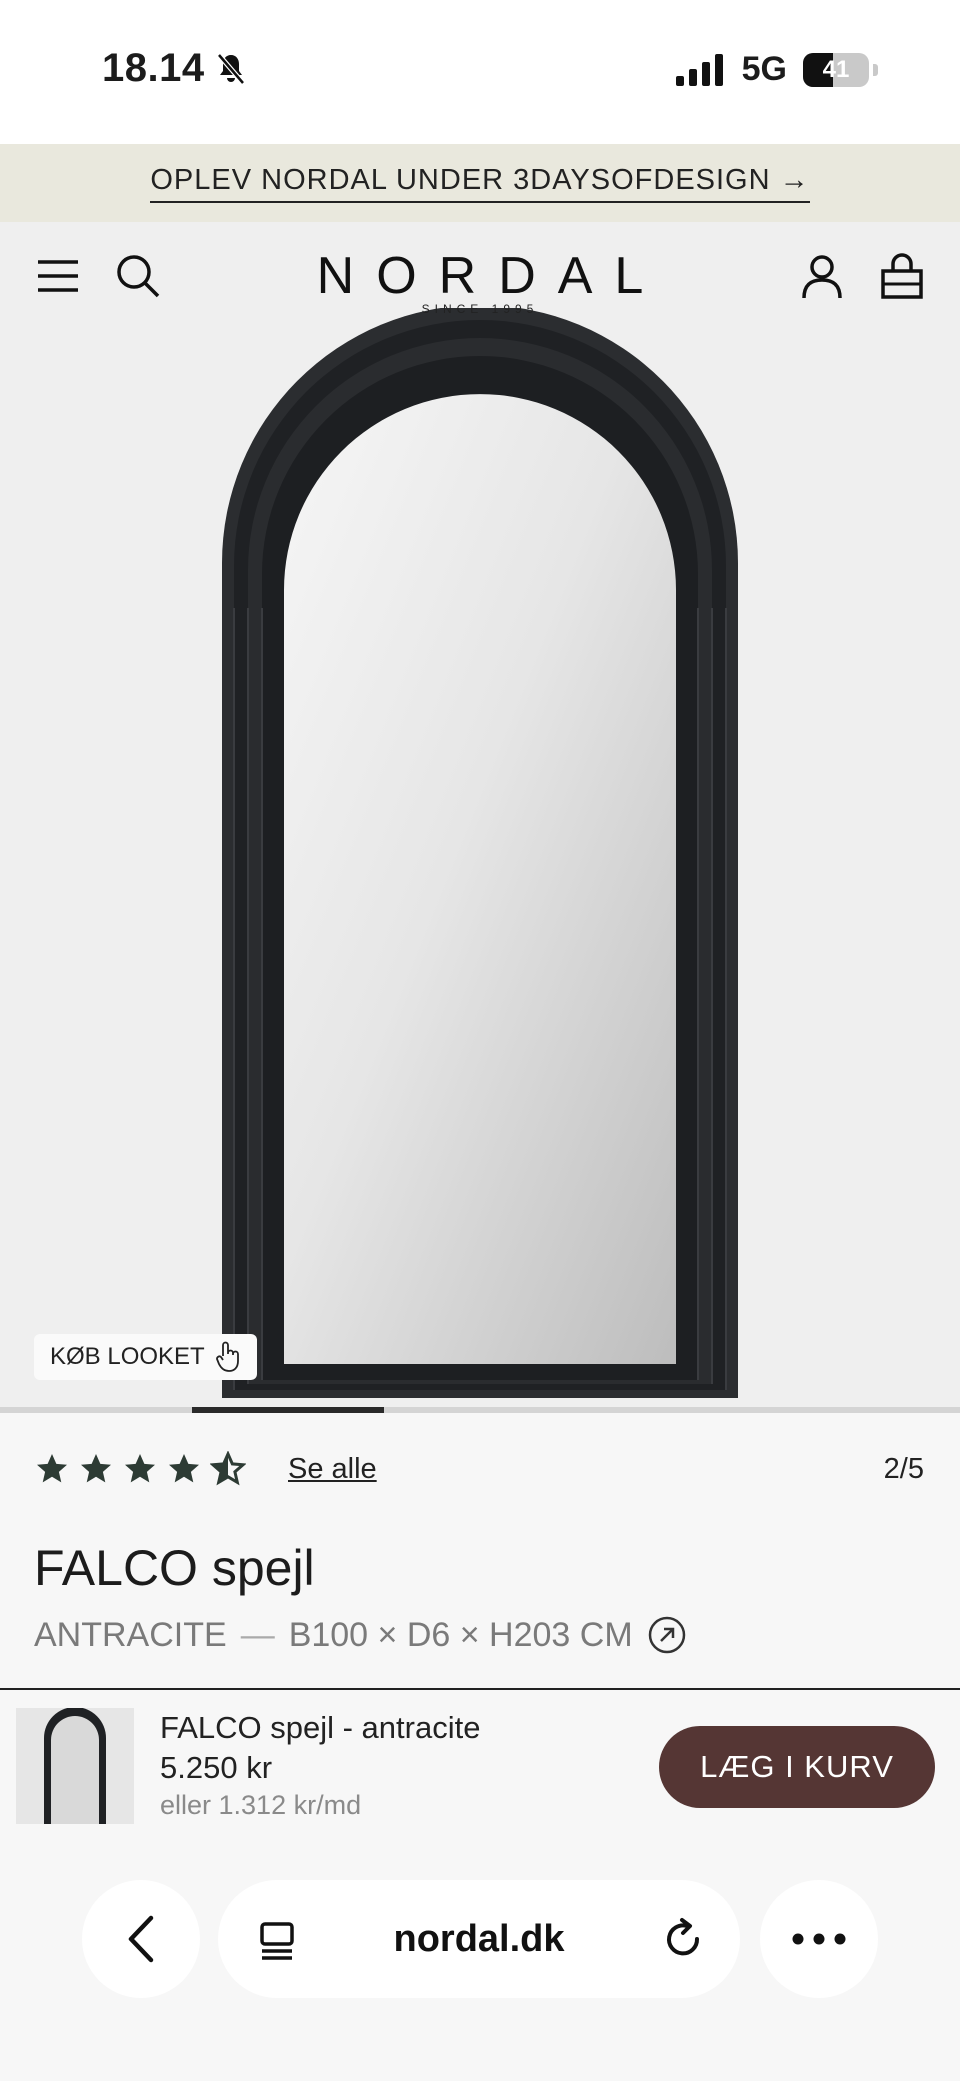 The image size is (960, 2081). I want to click on shop-the-look-label: KØB LOOKET, so click(127, 1356).